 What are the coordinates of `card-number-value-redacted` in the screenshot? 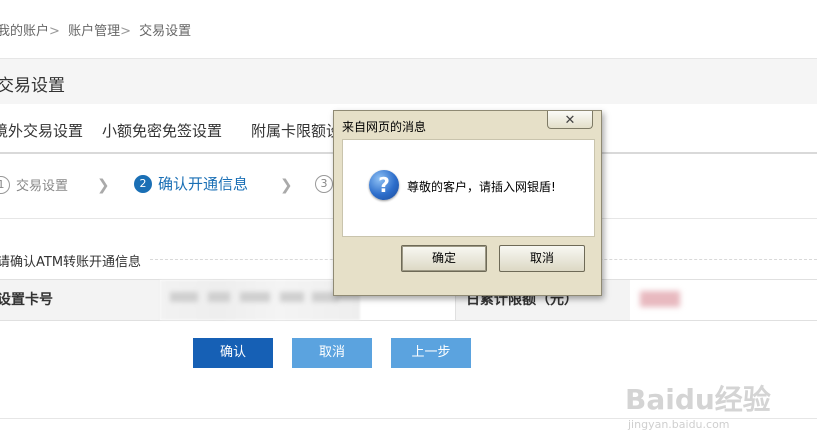 It's located at (260, 300).